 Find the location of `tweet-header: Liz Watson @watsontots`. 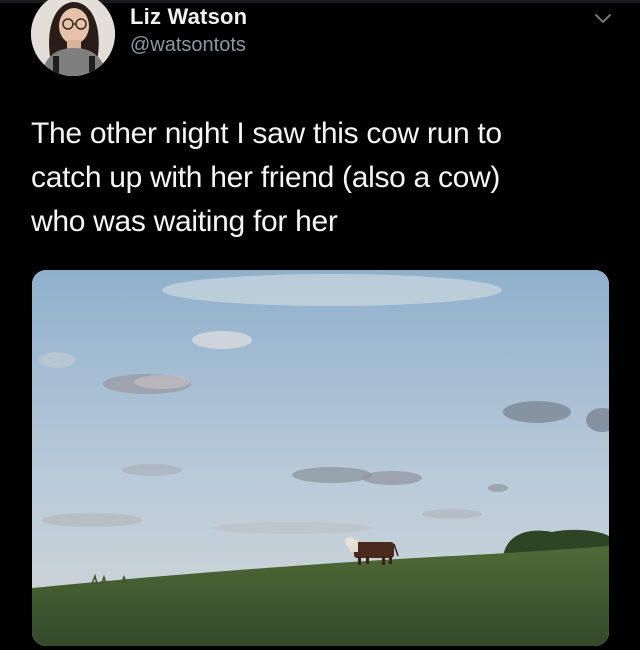

tweet-header: Liz Watson @watsontots is located at coordinates (320, 40).